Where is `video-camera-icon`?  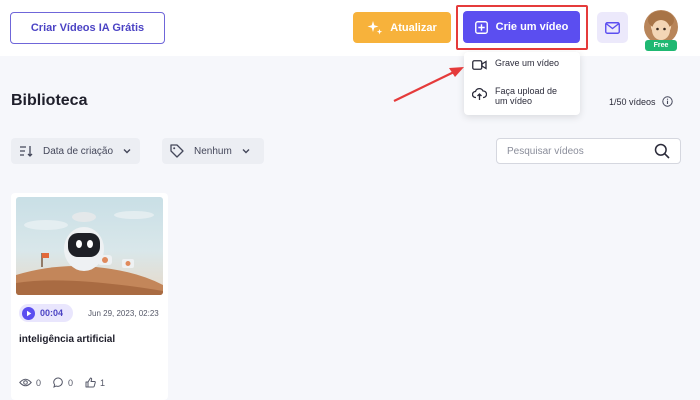 video-camera-icon is located at coordinates (479, 65).